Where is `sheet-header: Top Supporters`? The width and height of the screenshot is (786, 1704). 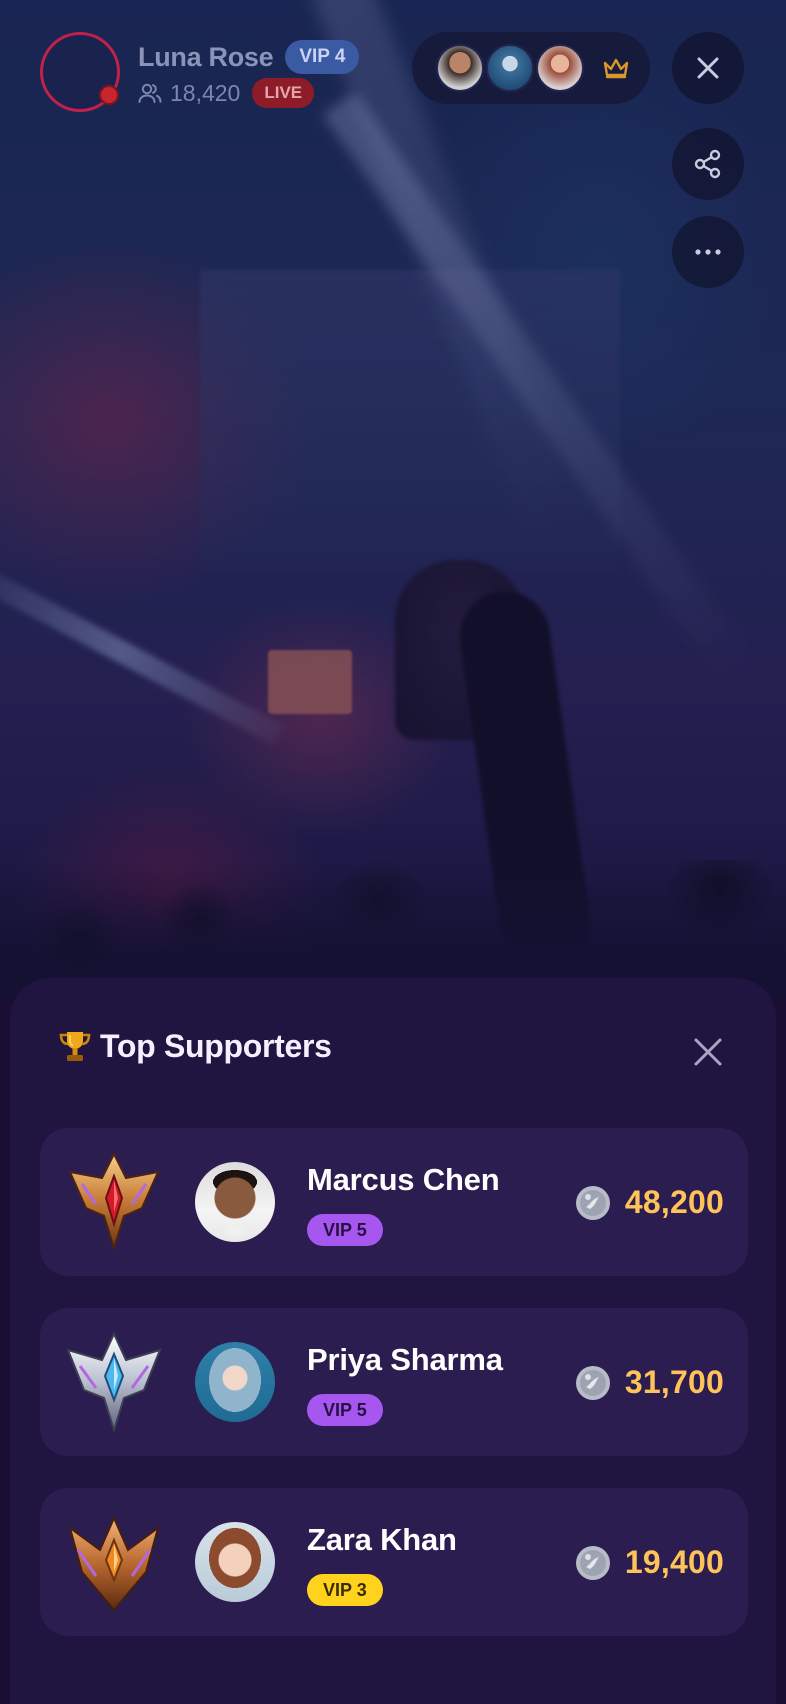
sheet-header: Top Supporters is located at coordinates (195, 1046).